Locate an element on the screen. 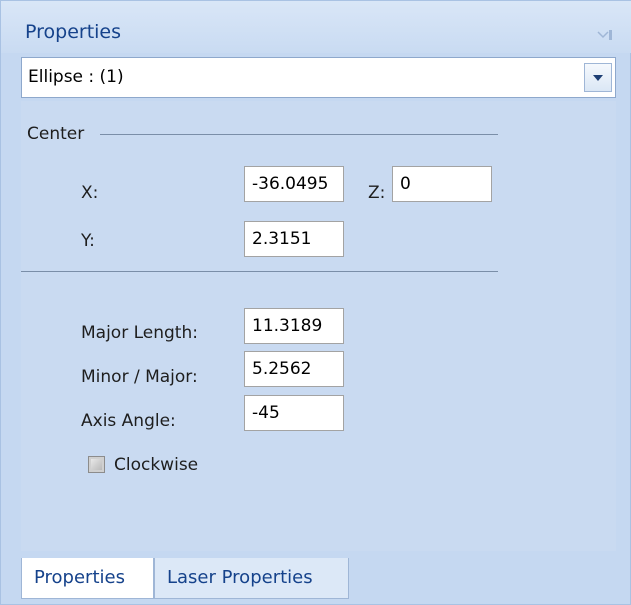 This screenshot has height=605, width=631. center-group-label: Center is located at coordinates (56, 134).